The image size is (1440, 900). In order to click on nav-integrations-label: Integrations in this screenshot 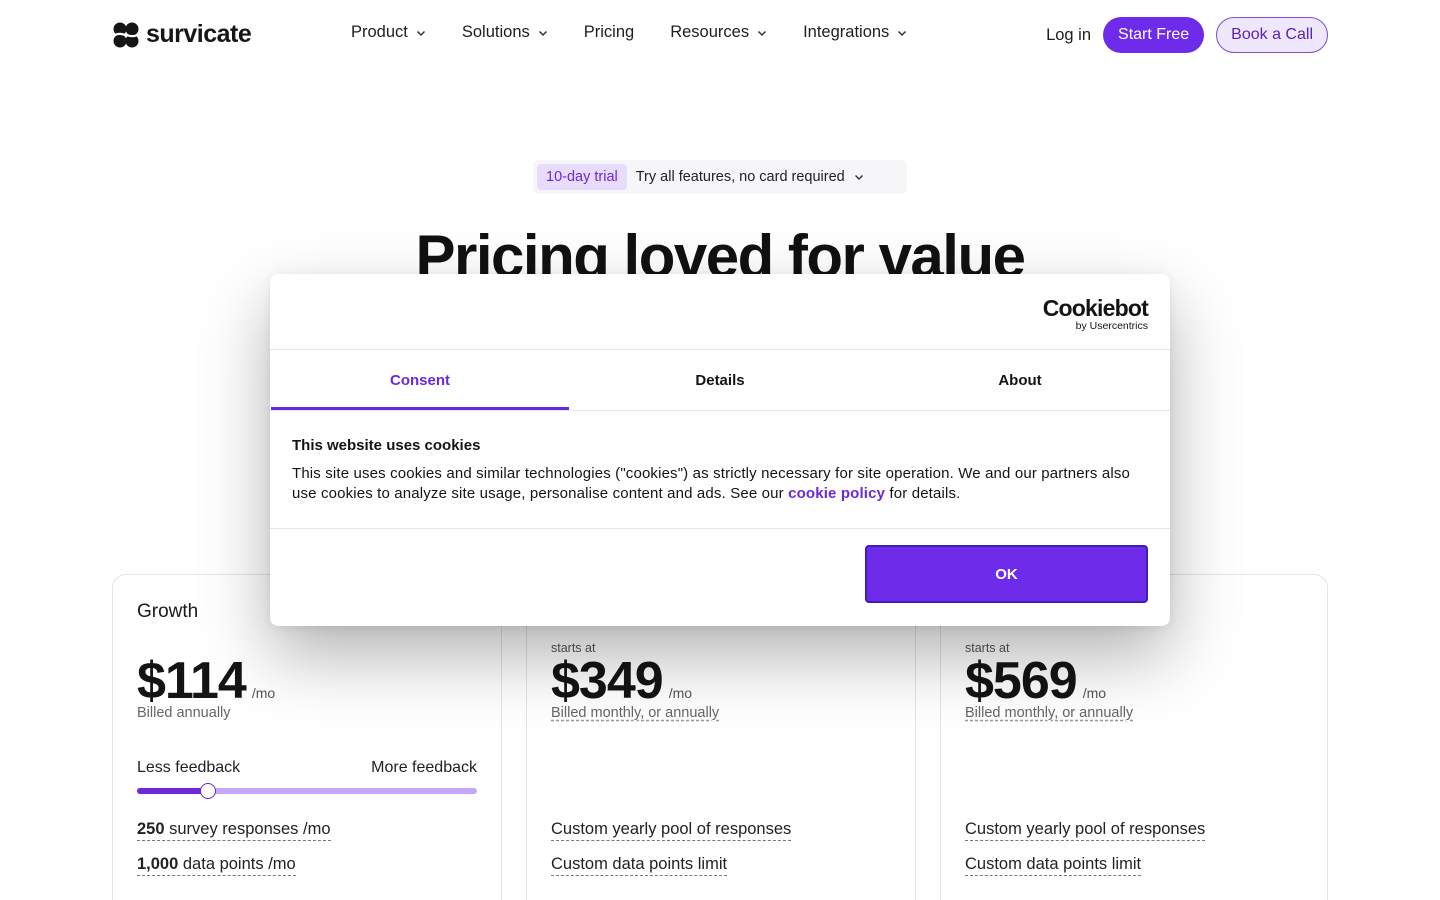, I will do `click(846, 32)`.